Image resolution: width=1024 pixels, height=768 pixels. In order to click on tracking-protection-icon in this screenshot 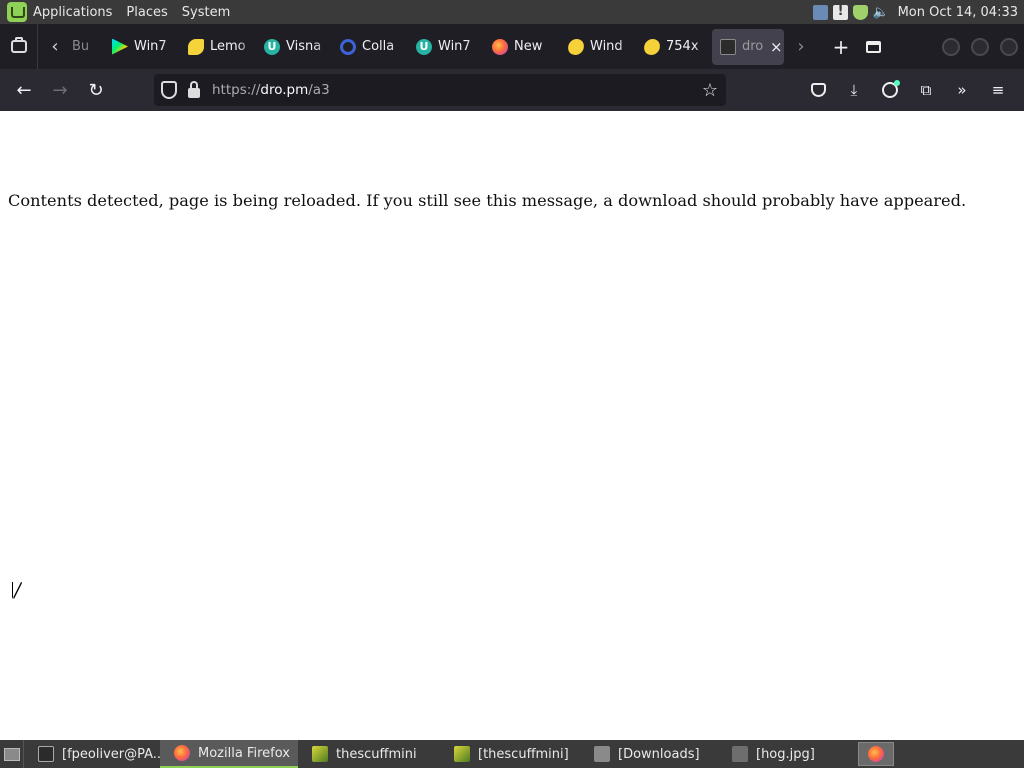, I will do `click(169, 90)`.